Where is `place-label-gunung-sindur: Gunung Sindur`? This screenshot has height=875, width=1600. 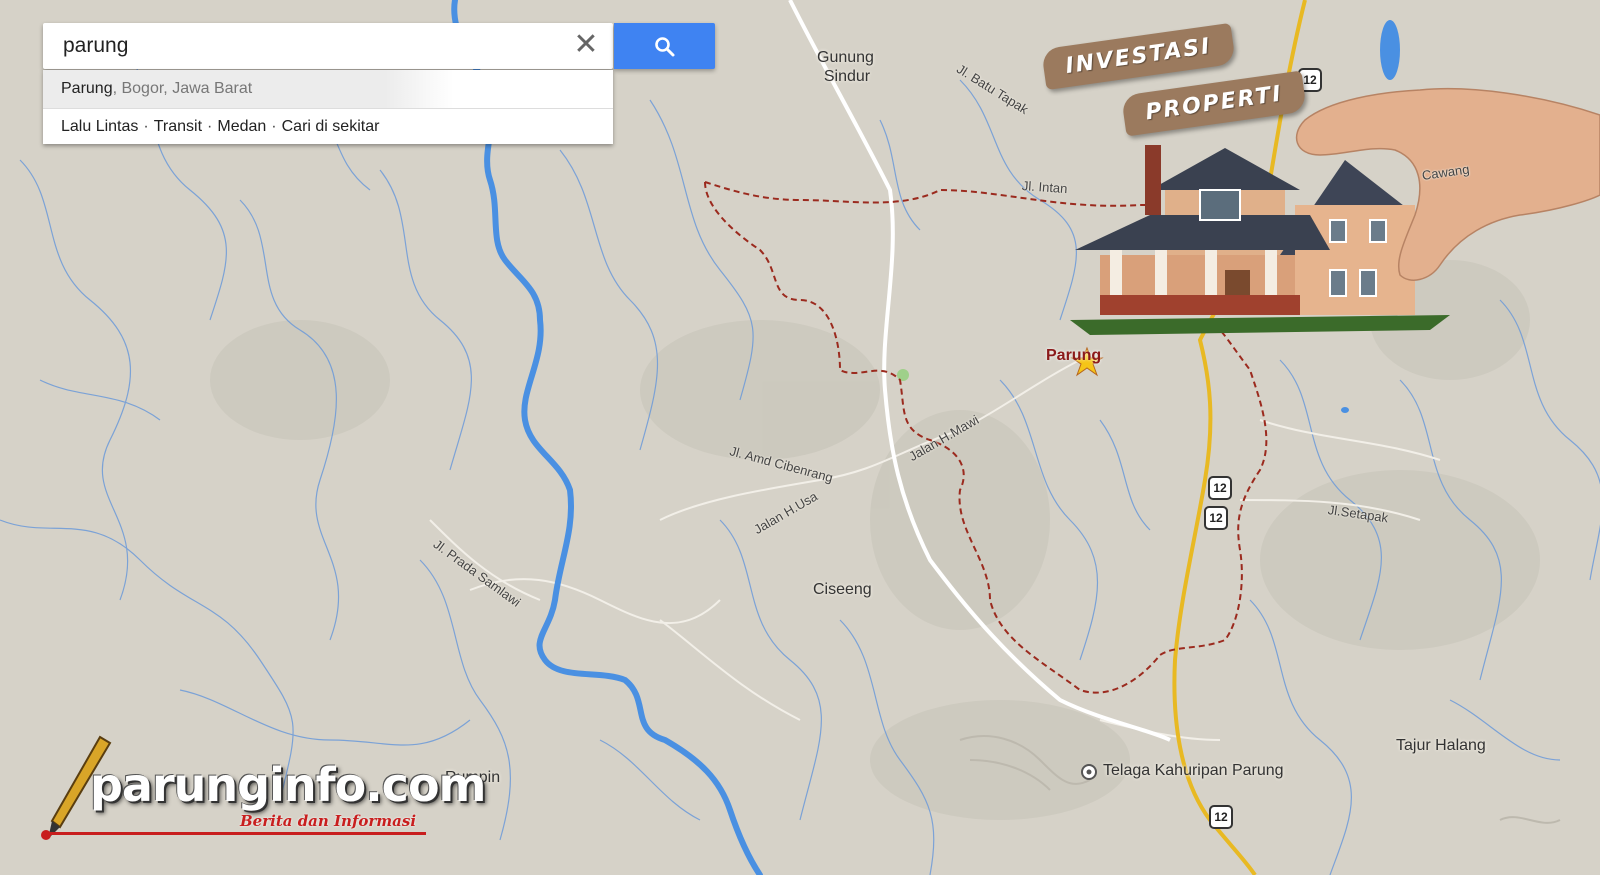 place-label-gunung-sindur: Gunung Sindur is located at coordinates (845, 67).